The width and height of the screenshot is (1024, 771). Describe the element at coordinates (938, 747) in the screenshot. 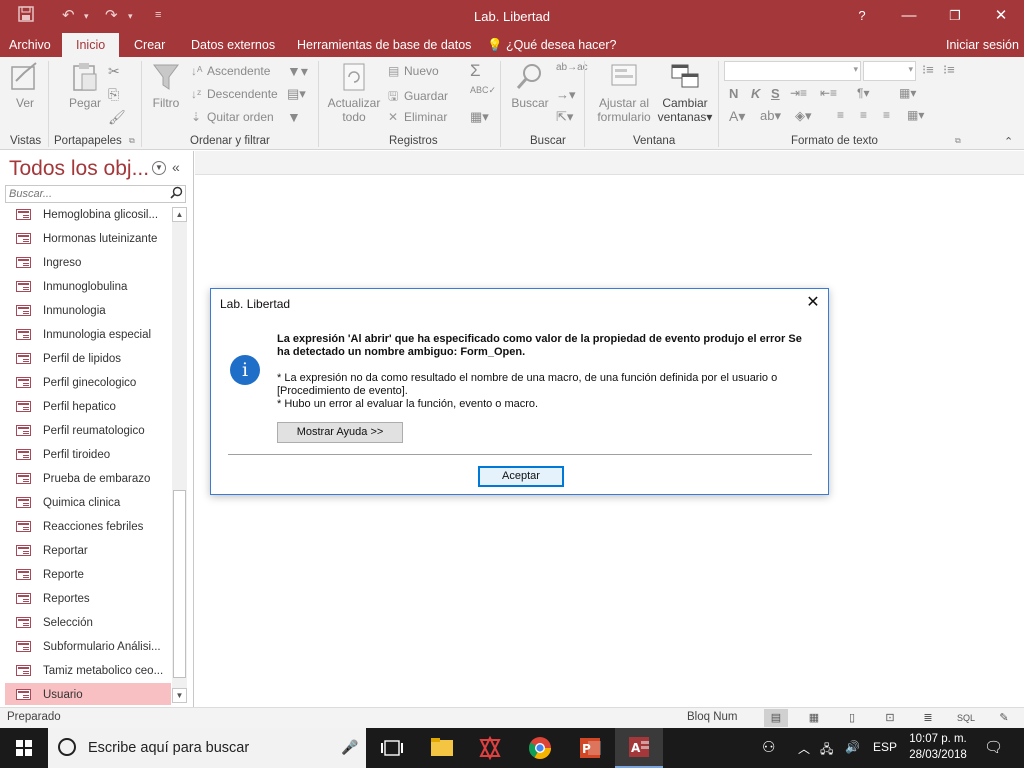

I see `clock: 10:07 p. m. 28/03/2018` at that location.